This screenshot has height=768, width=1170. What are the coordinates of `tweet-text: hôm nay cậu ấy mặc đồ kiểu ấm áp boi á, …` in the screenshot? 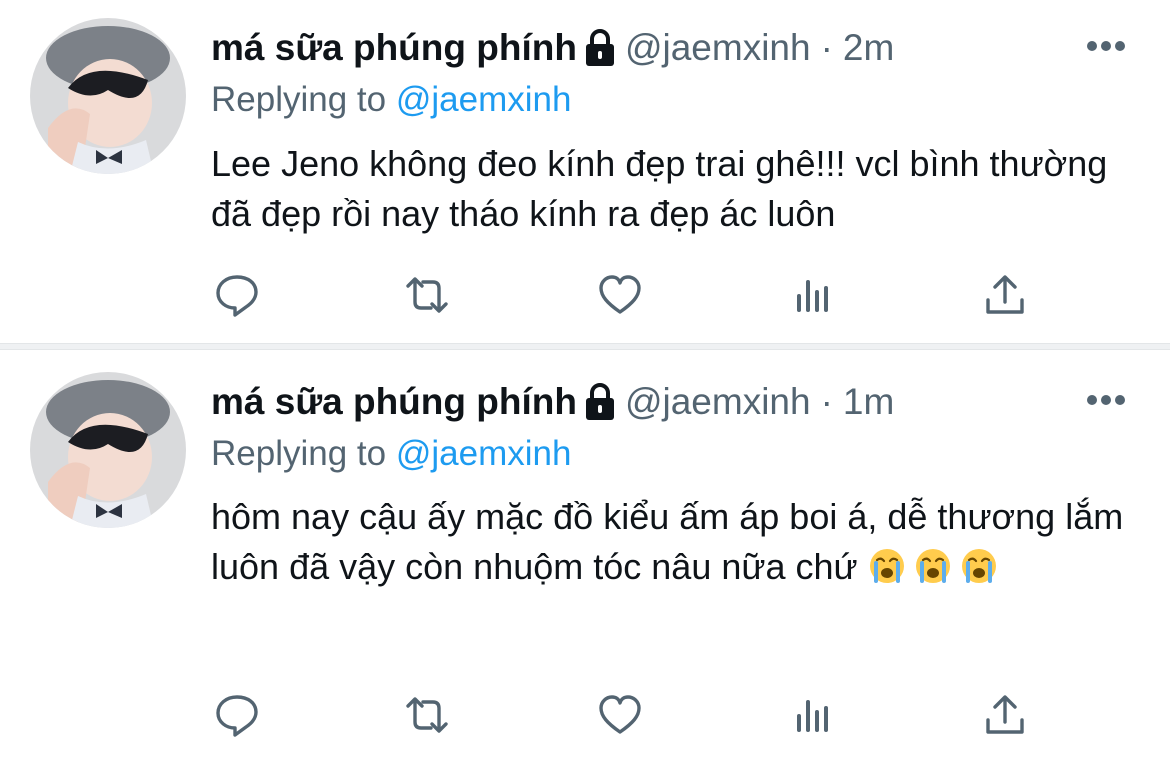 It's located at (671, 542).